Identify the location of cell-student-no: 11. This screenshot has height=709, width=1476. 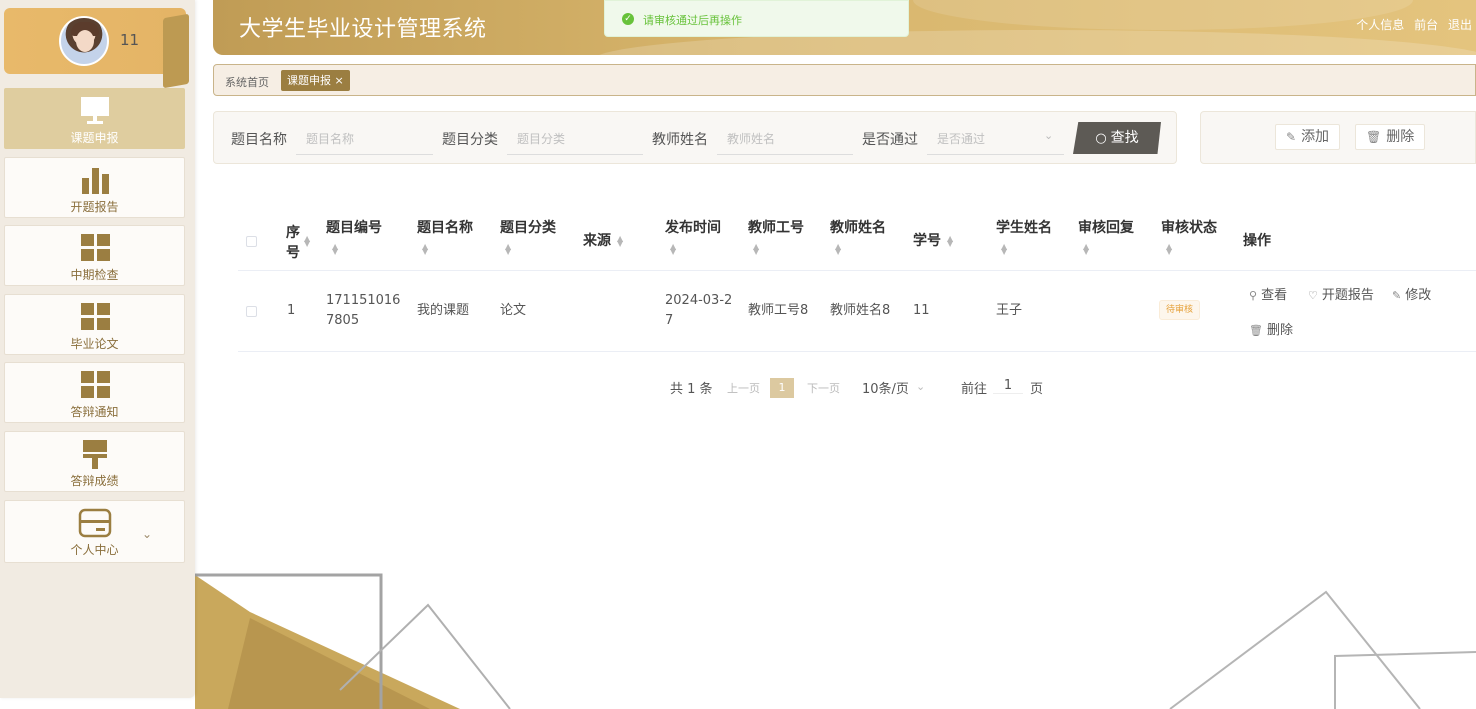
(921, 310).